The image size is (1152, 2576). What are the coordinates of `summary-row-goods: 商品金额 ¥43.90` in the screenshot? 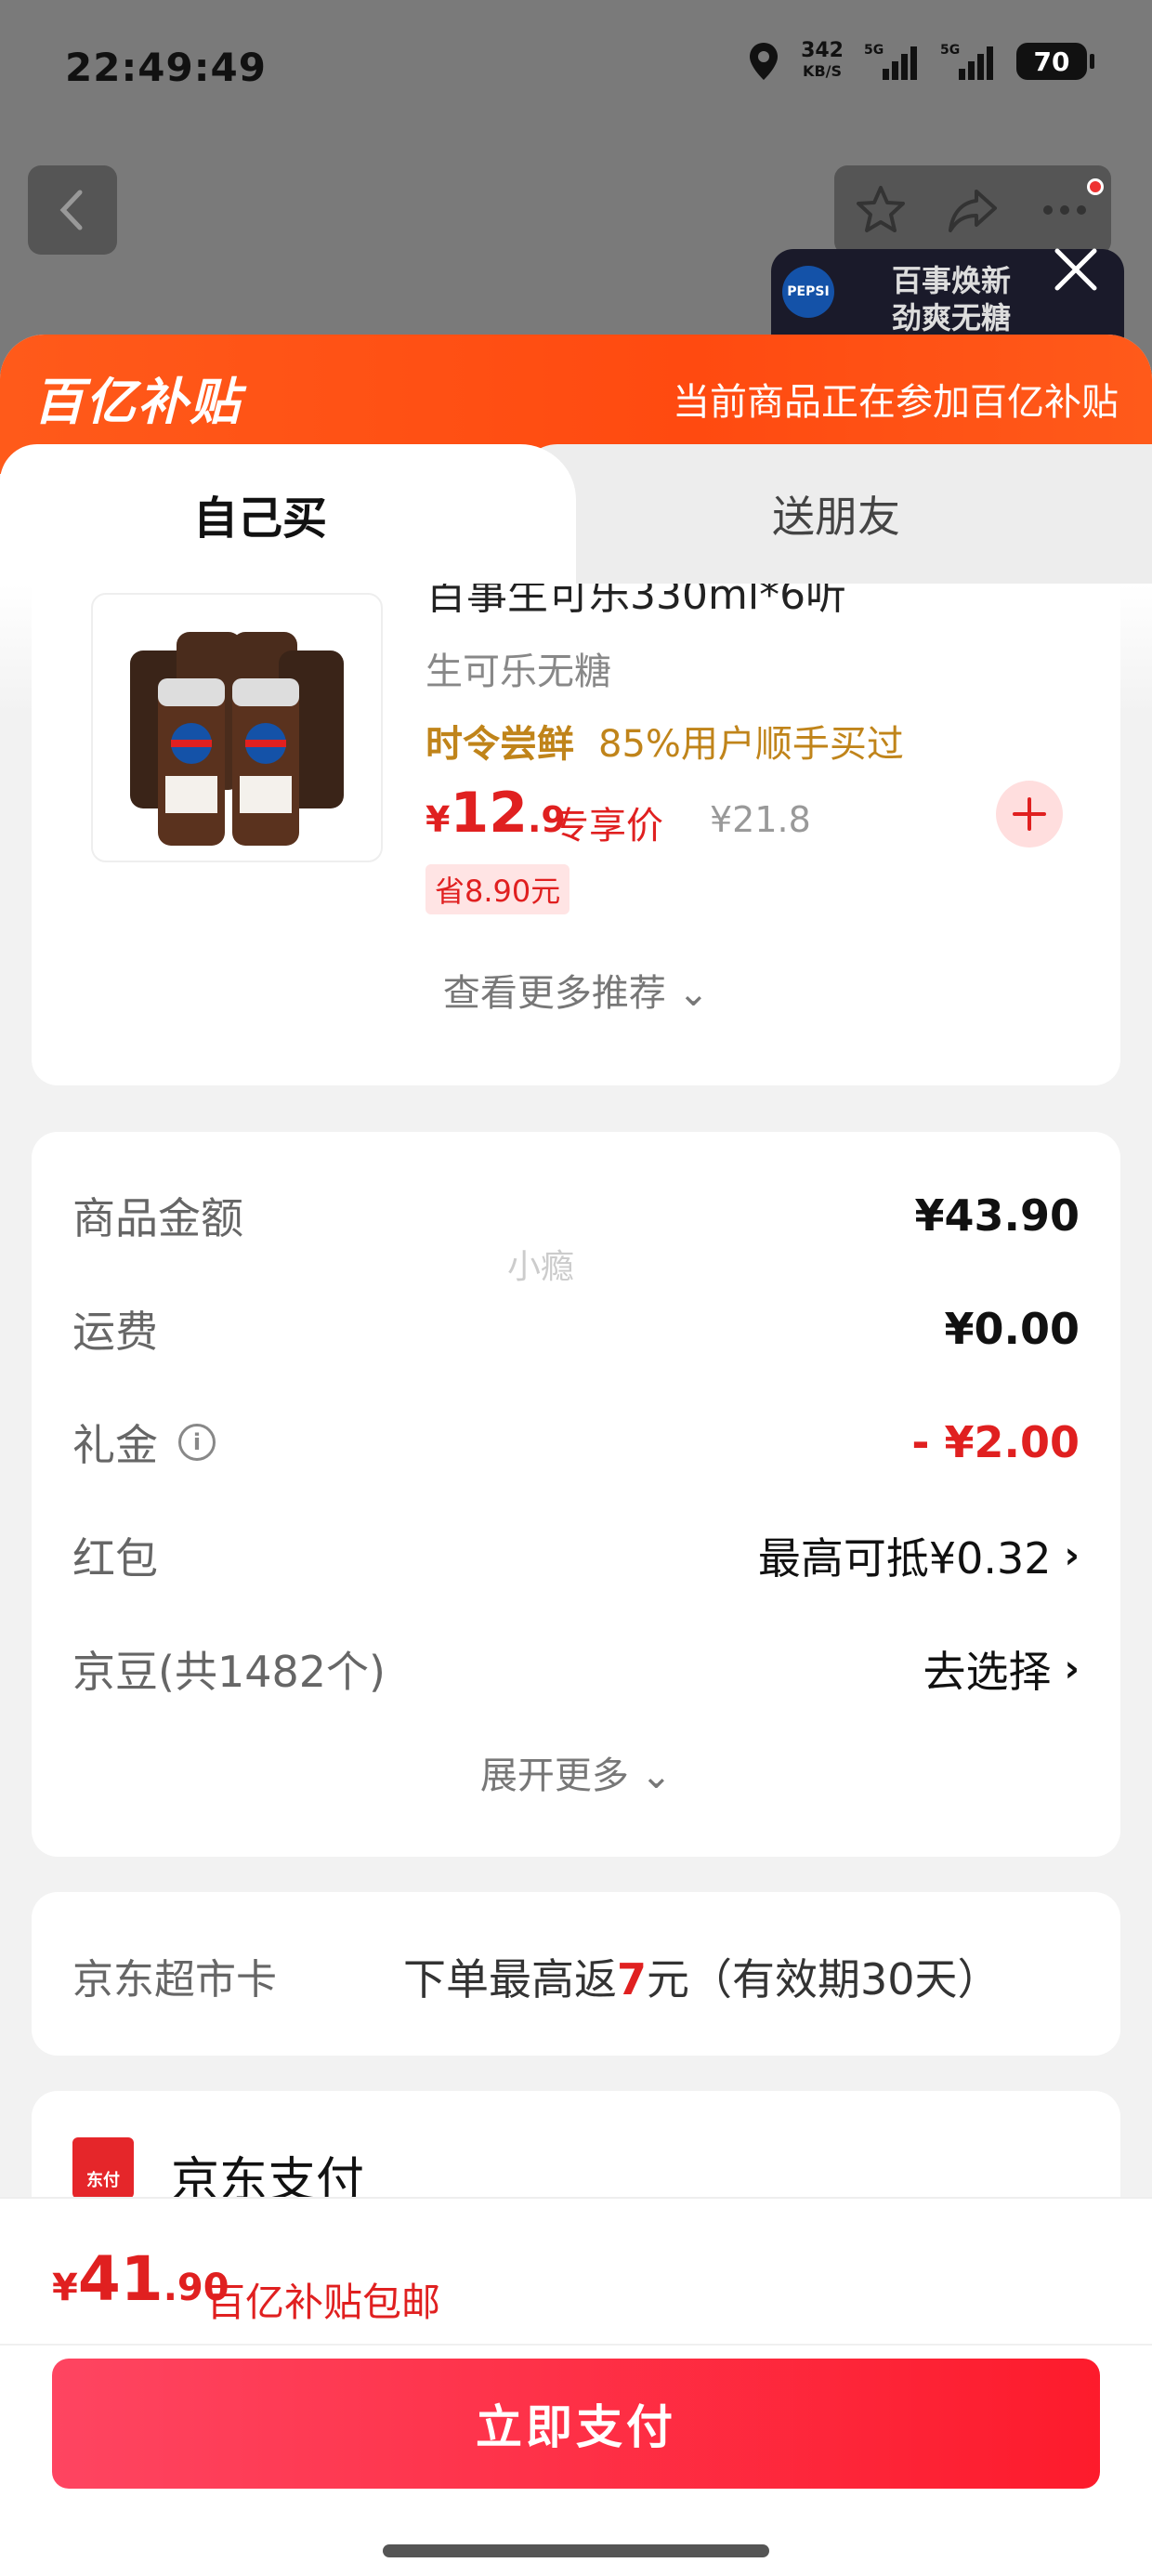 It's located at (576, 1216).